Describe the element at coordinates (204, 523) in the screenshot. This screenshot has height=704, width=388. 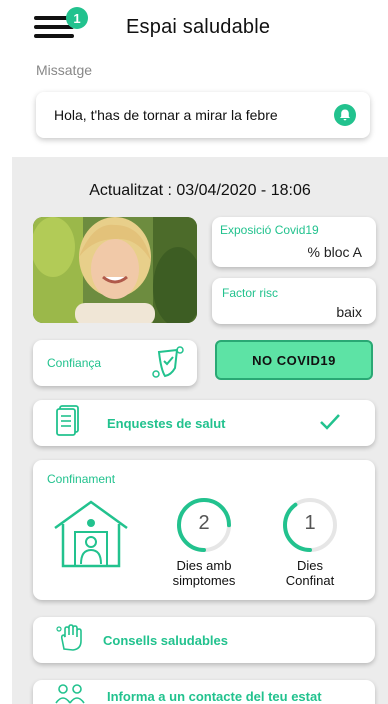
I see `symptom-days-value: 2` at that location.